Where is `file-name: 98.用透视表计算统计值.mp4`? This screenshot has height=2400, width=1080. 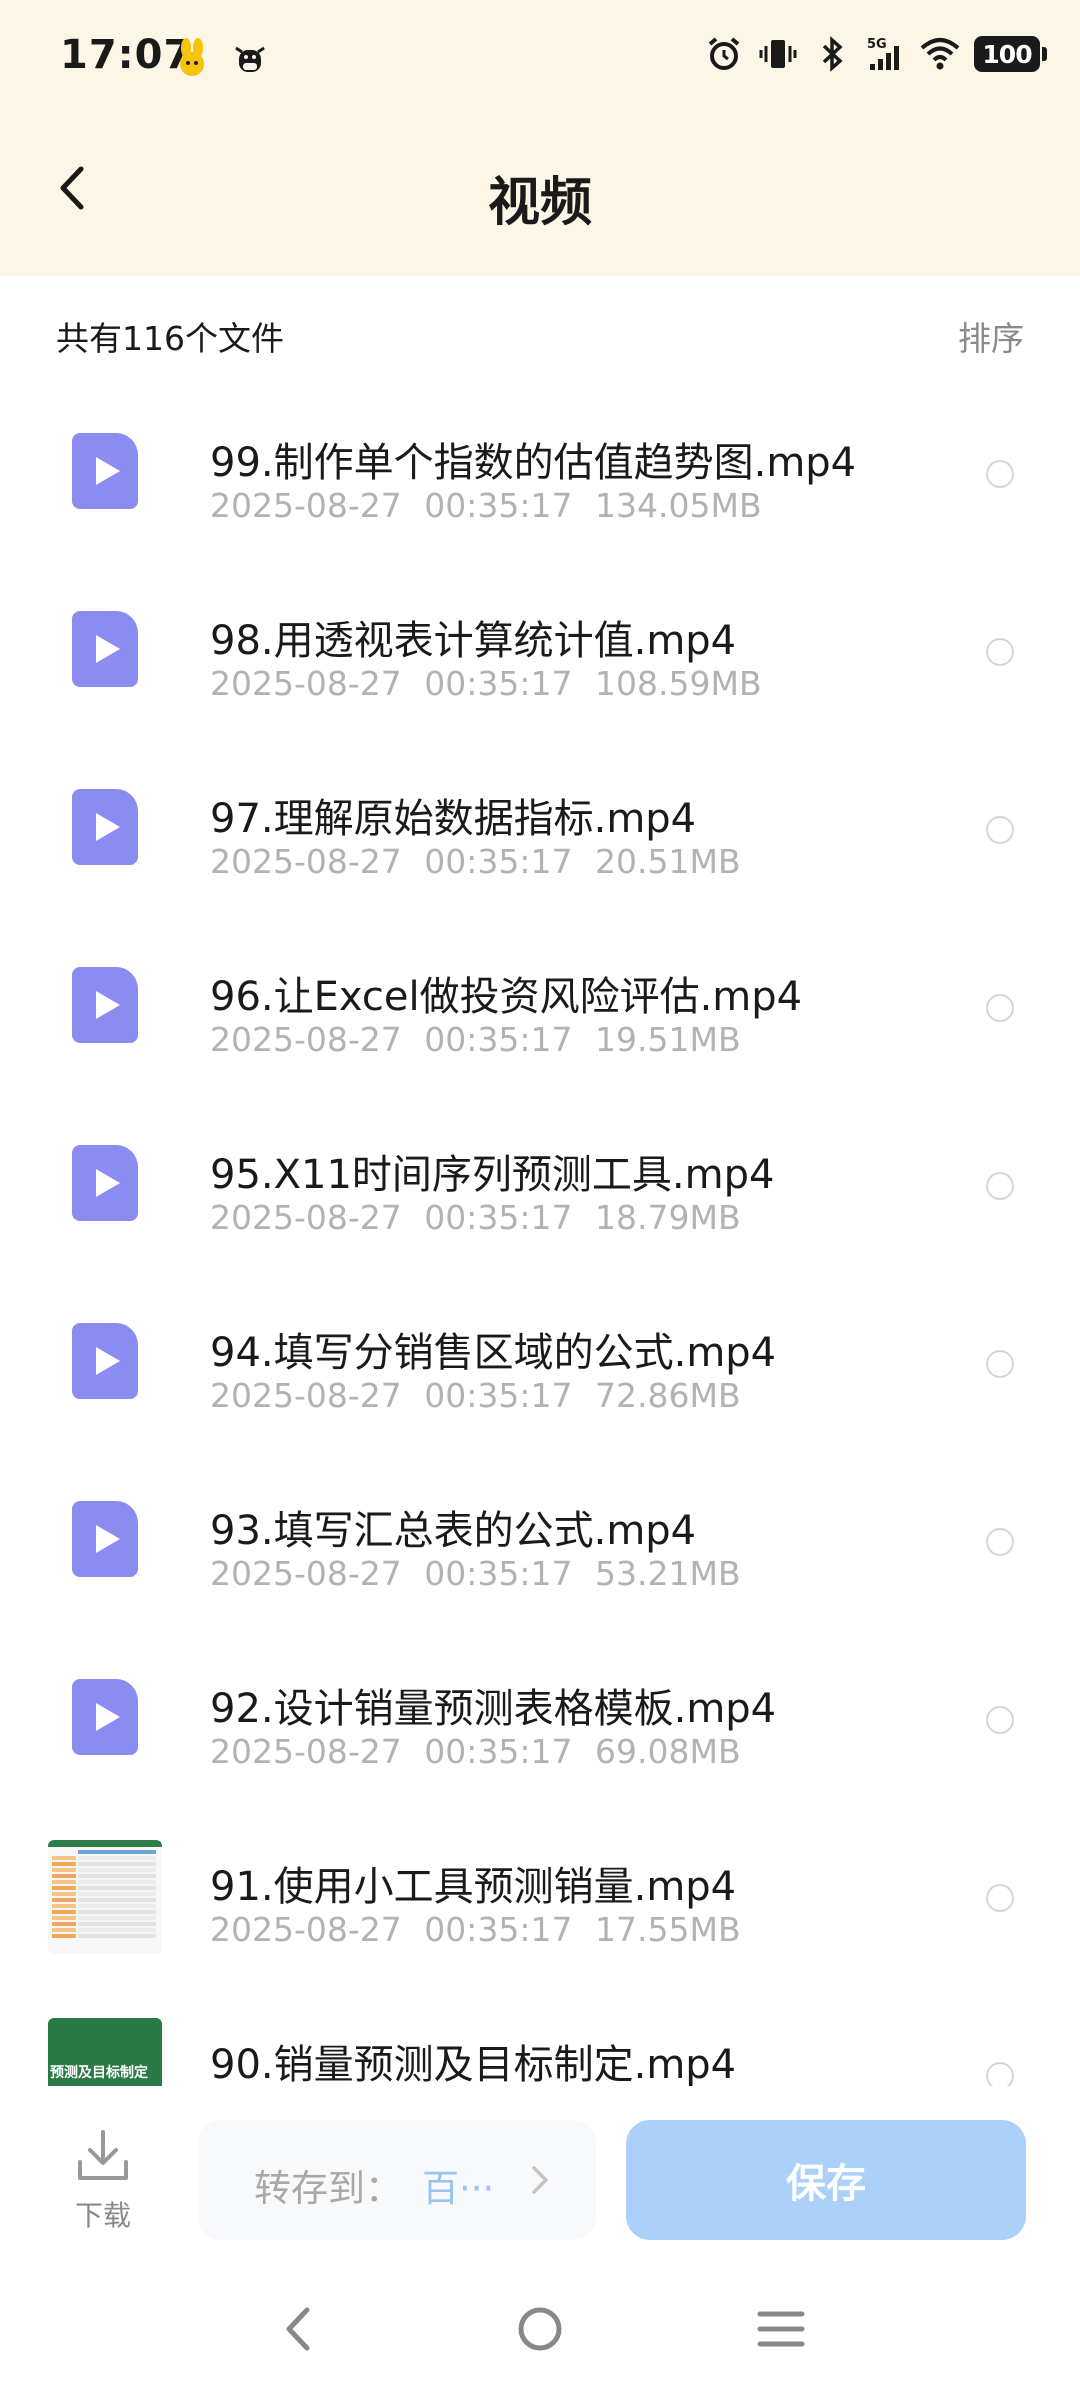
file-name: 98.用透视表计算统计值.mp4 is located at coordinates (473, 641).